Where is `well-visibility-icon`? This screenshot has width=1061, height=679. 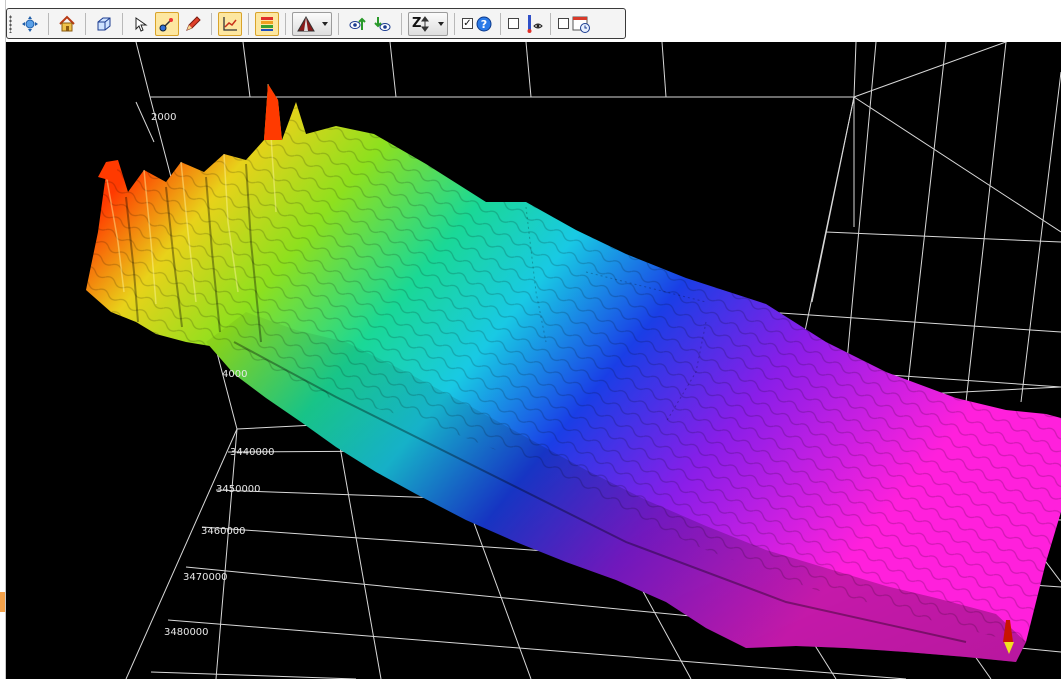 well-visibility-icon is located at coordinates (535, 23).